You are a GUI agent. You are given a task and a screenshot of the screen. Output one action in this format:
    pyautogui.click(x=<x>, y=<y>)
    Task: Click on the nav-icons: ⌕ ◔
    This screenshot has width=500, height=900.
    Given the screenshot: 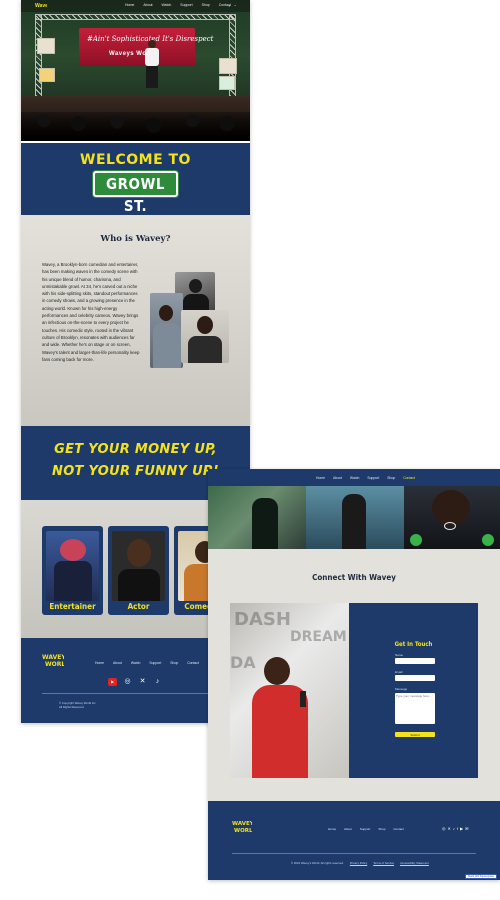 What is the action you would take?
    pyautogui.click(x=232, y=5)
    